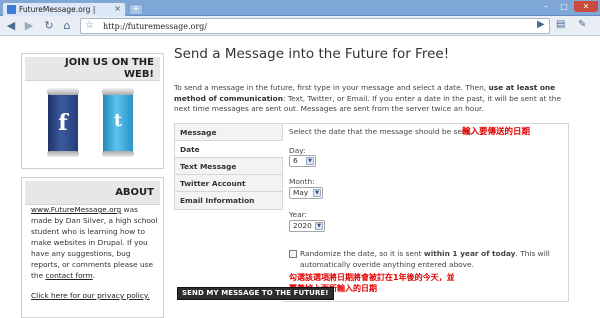 The width and height of the screenshot is (600, 318). I want to click on send-message-button: SEND MY MESSAGE TO THE FUTURE!, so click(255, 293).